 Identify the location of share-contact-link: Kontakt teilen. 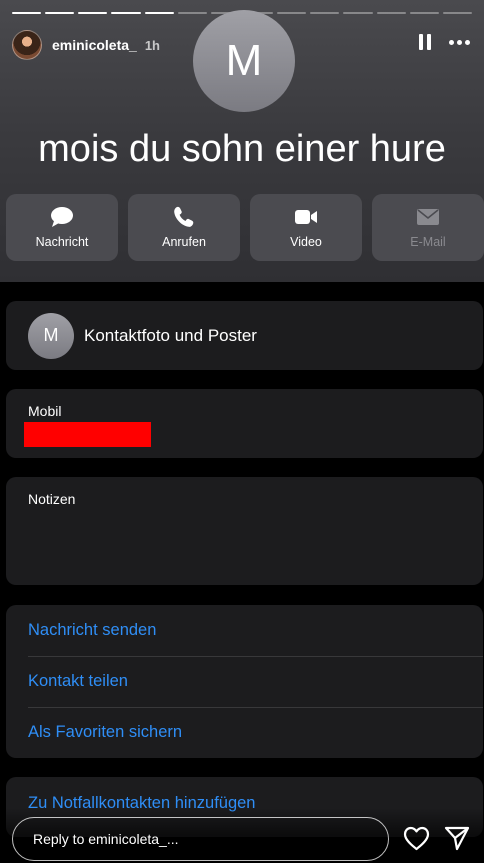
(244, 681).